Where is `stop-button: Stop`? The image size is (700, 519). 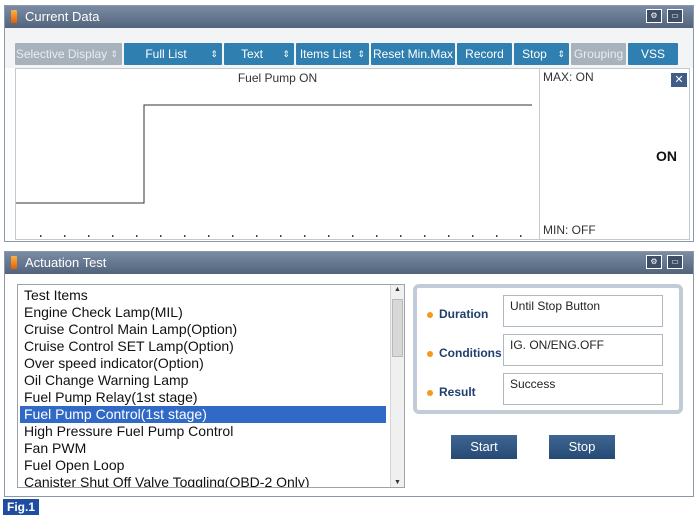 stop-button: Stop is located at coordinates (582, 447).